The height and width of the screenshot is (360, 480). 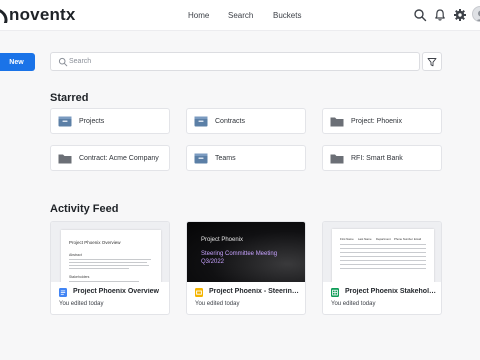 I want to click on sheet-col-header: Last Name, so click(x=365, y=239).